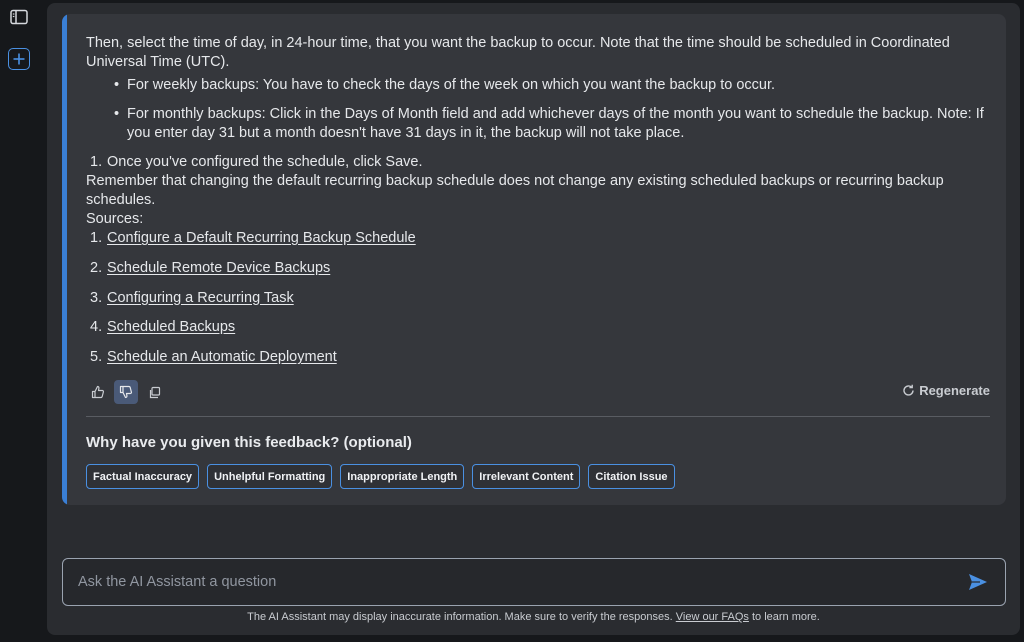 The image size is (1024, 642). Describe the element at coordinates (218, 268) in the screenshot. I see `source-link-2: Schedule Remote Device Backups` at that location.